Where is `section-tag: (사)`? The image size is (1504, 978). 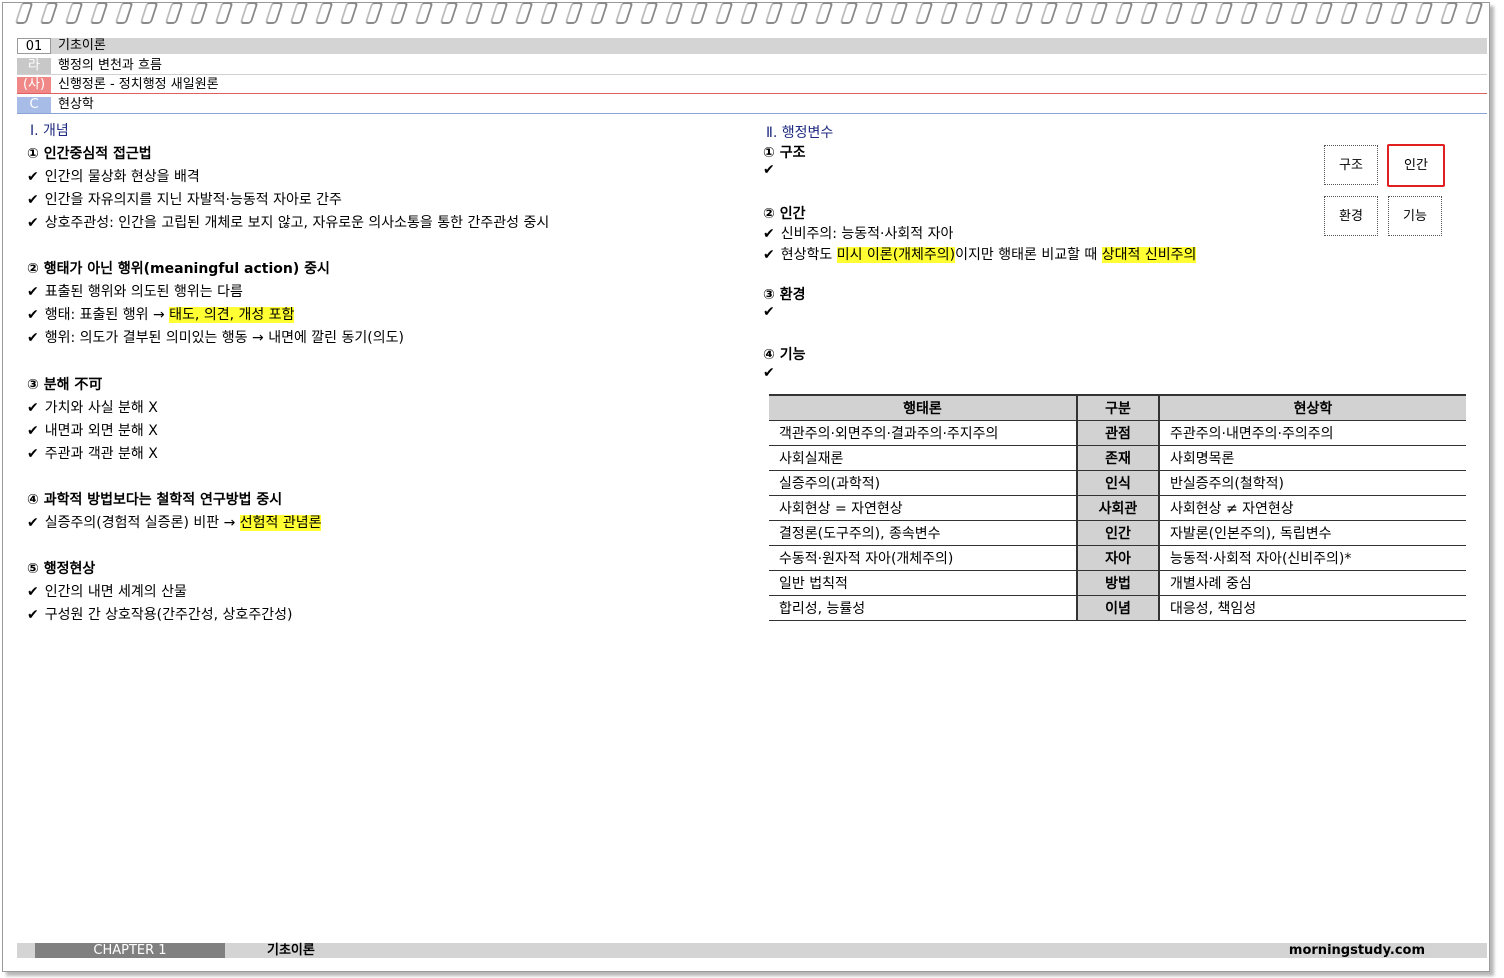 section-tag: (사) is located at coordinates (34, 85).